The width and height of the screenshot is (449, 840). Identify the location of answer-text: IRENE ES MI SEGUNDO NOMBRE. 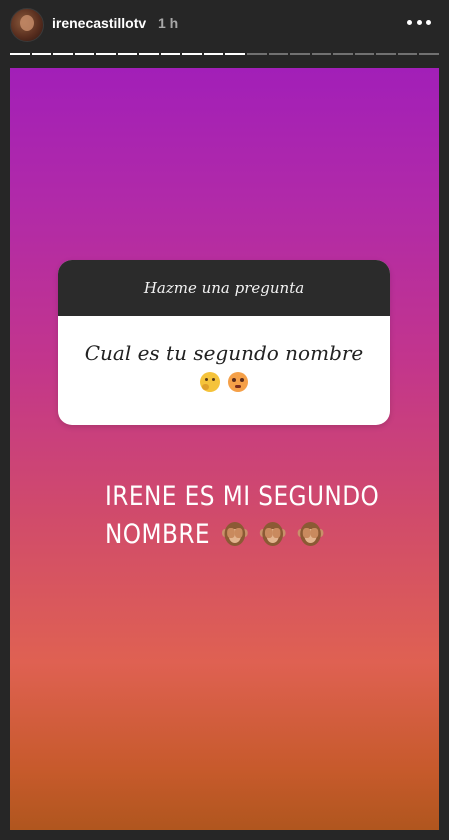
(242, 516).